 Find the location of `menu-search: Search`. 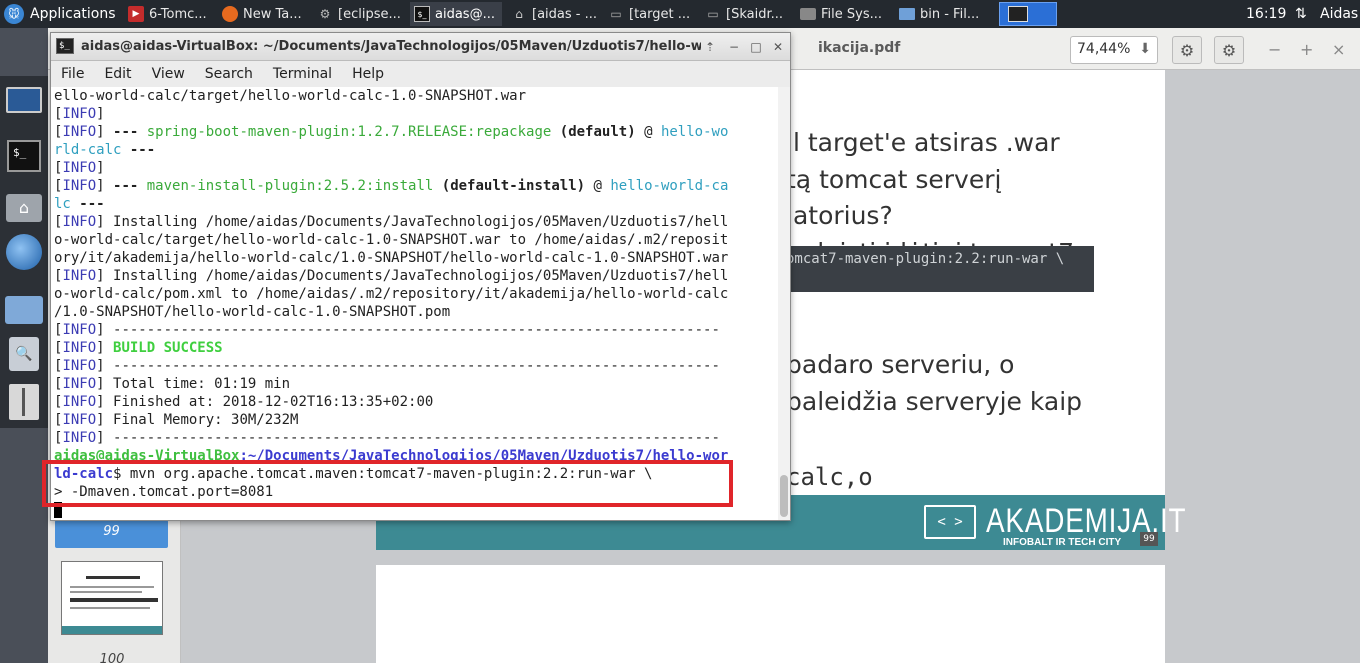

menu-search: Search is located at coordinates (229, 74).